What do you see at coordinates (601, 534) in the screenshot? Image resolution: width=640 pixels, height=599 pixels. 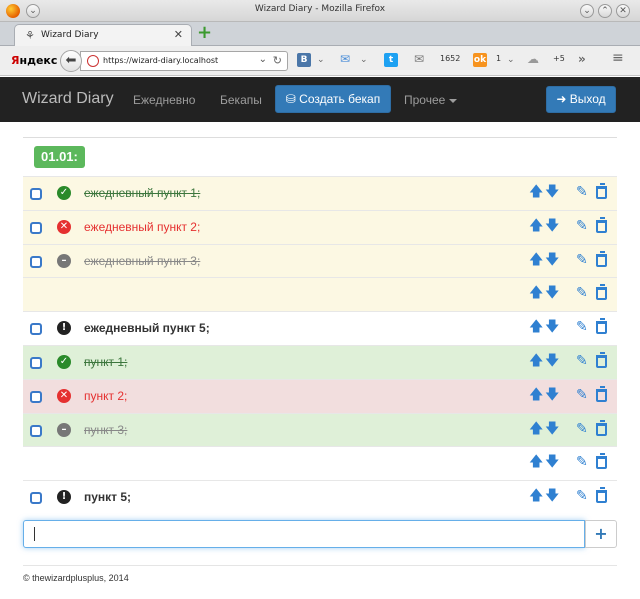 I see `add-item-button: +` at bounding box center [601, 534].